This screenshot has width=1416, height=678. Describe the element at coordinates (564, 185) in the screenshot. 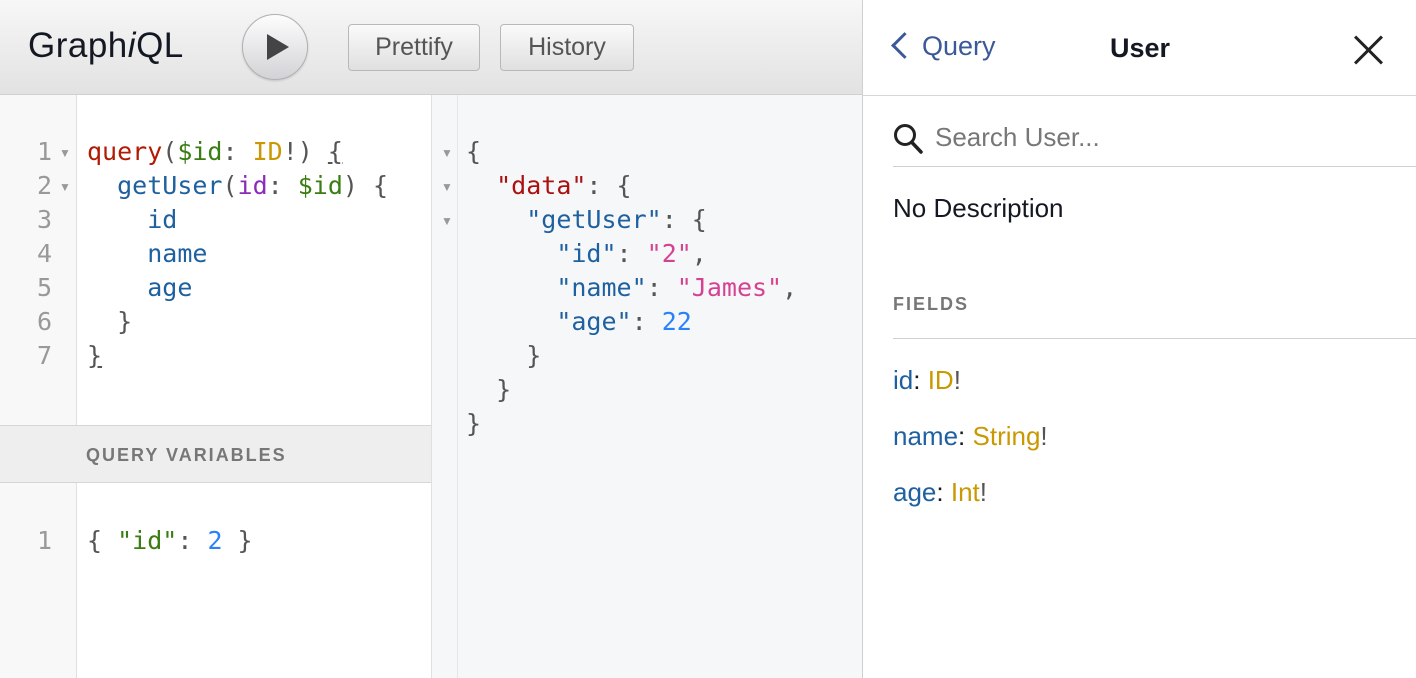

I see `result-line: "data": {` at that location.